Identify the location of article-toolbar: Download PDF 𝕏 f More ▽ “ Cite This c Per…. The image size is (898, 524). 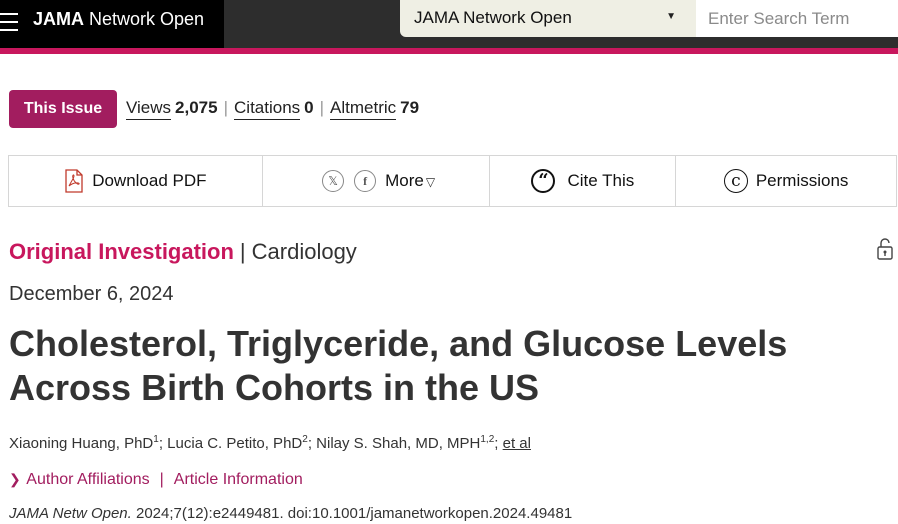
(452, 181).